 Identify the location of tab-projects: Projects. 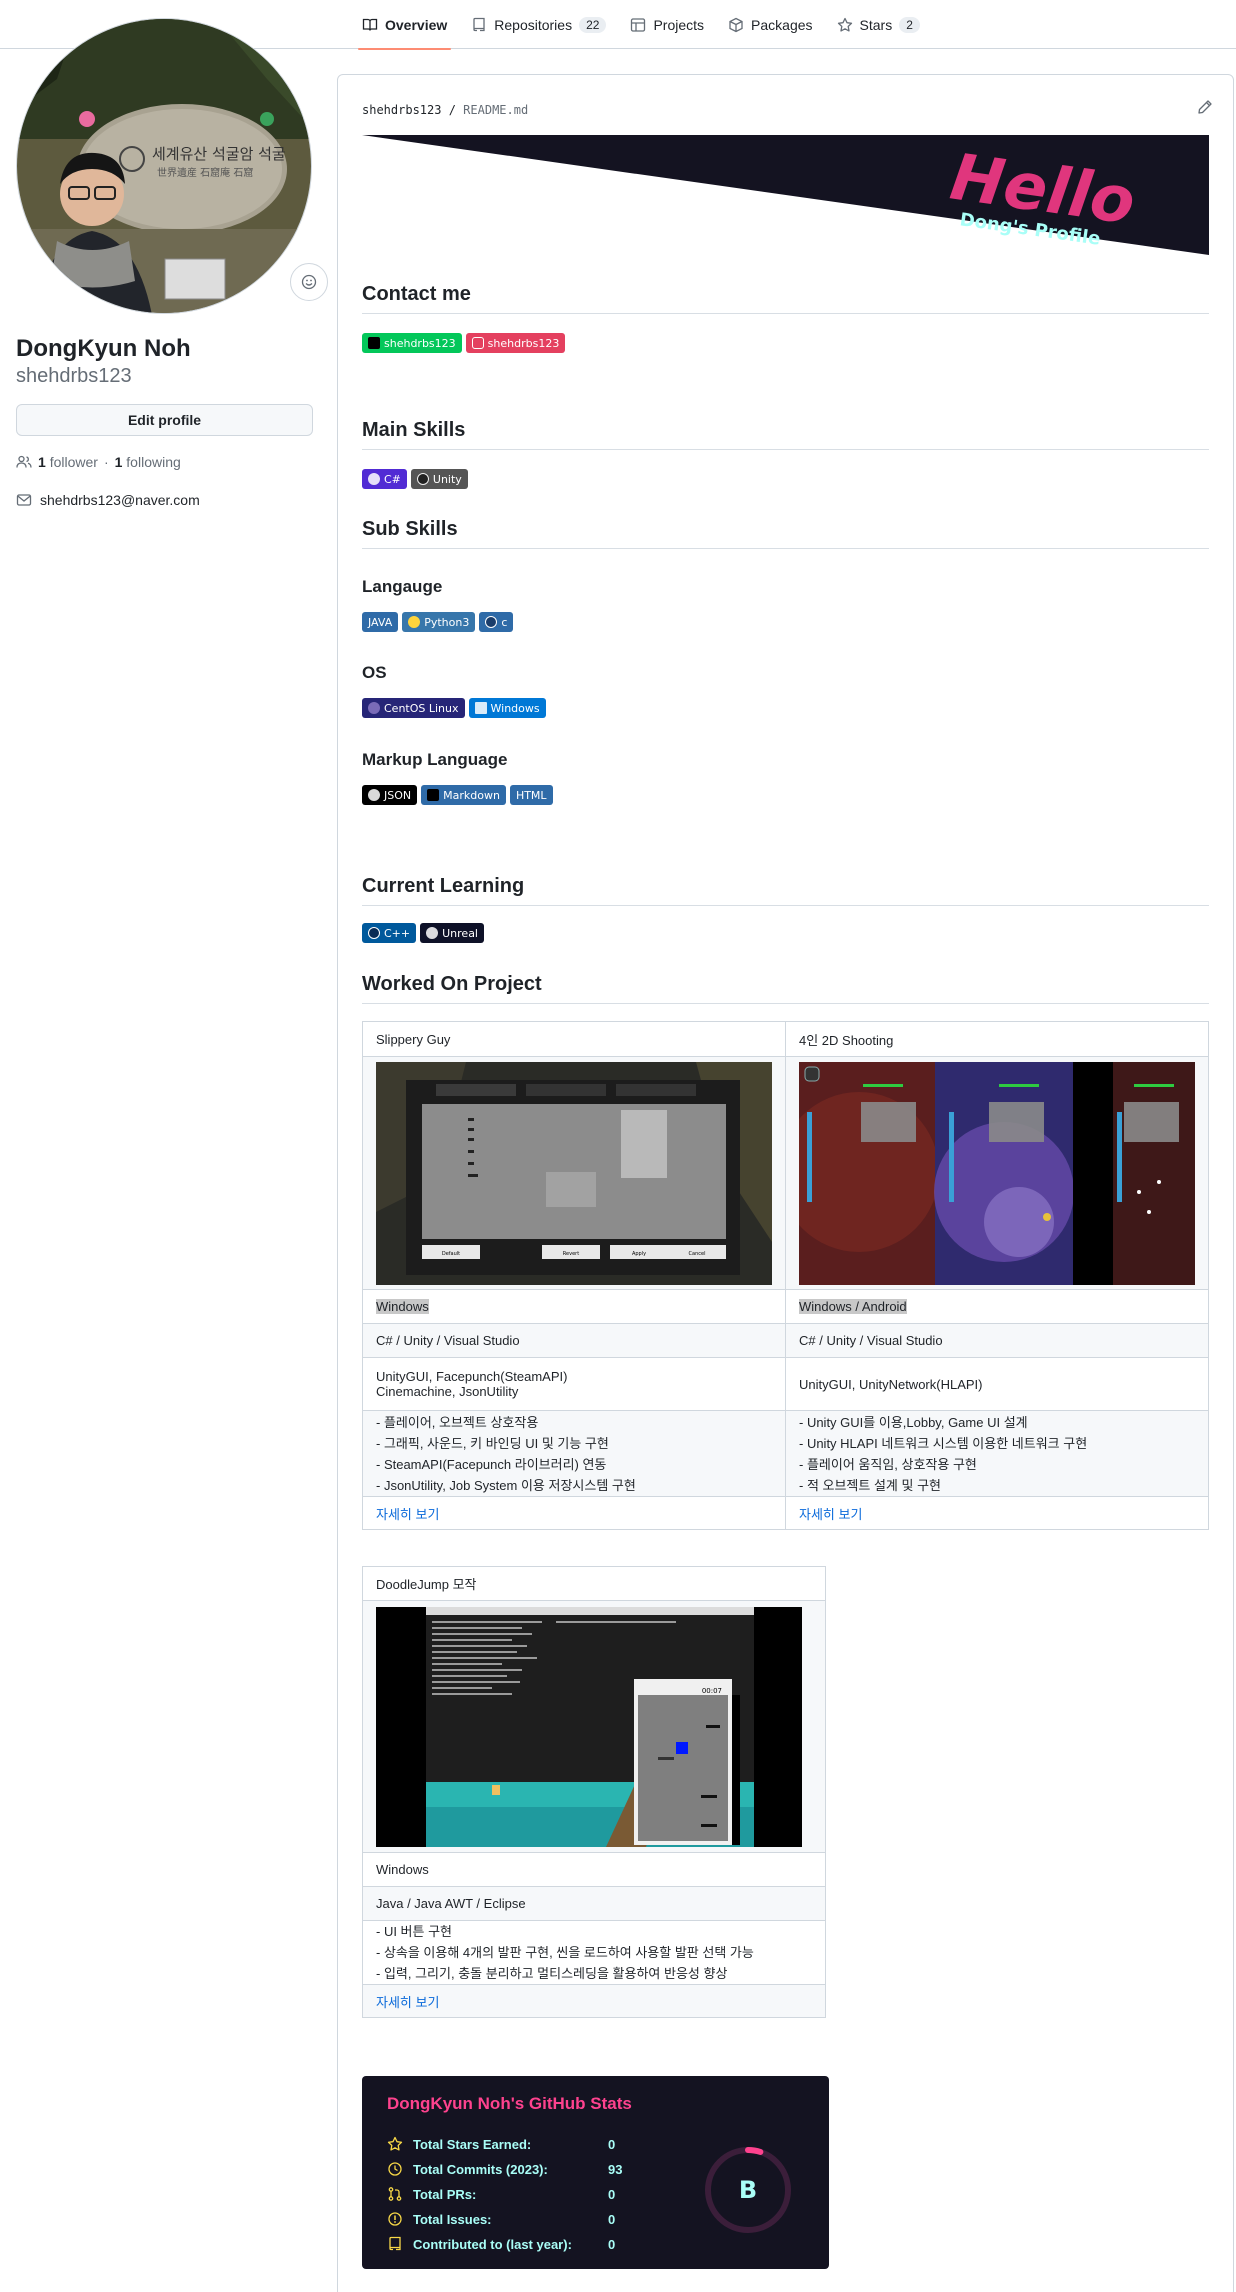
(667, 24).